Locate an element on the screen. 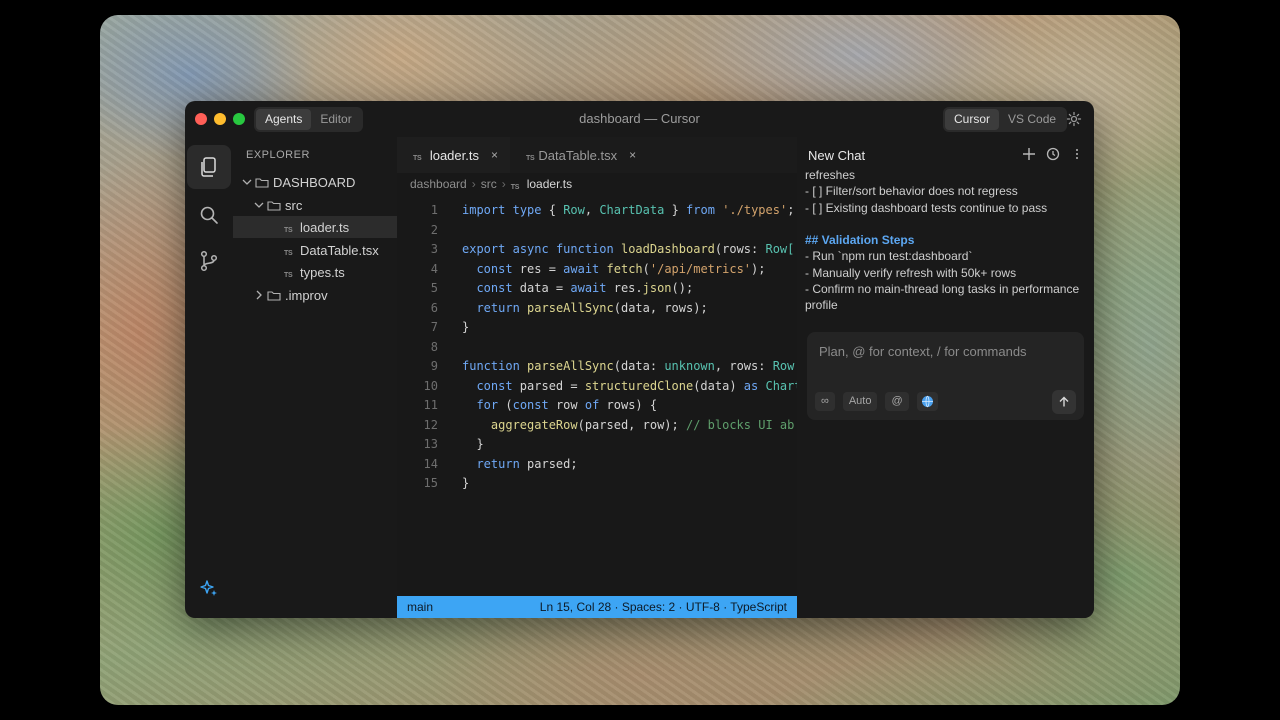 The height and width of the screenshot is (720, 1280). code-token: json is located at coordinates (657, 288).